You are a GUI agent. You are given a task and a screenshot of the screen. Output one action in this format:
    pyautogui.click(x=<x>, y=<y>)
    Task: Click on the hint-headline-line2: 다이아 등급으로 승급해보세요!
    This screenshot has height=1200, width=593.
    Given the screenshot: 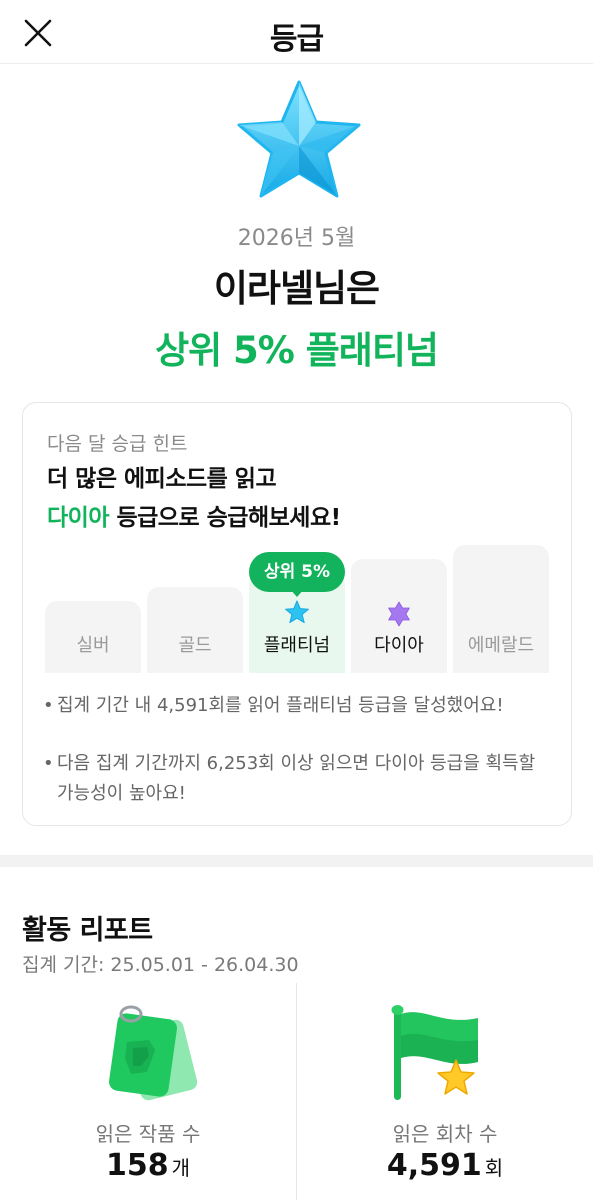 What is the action you would take?
    pyautogui.click(x=194, y=515)
    